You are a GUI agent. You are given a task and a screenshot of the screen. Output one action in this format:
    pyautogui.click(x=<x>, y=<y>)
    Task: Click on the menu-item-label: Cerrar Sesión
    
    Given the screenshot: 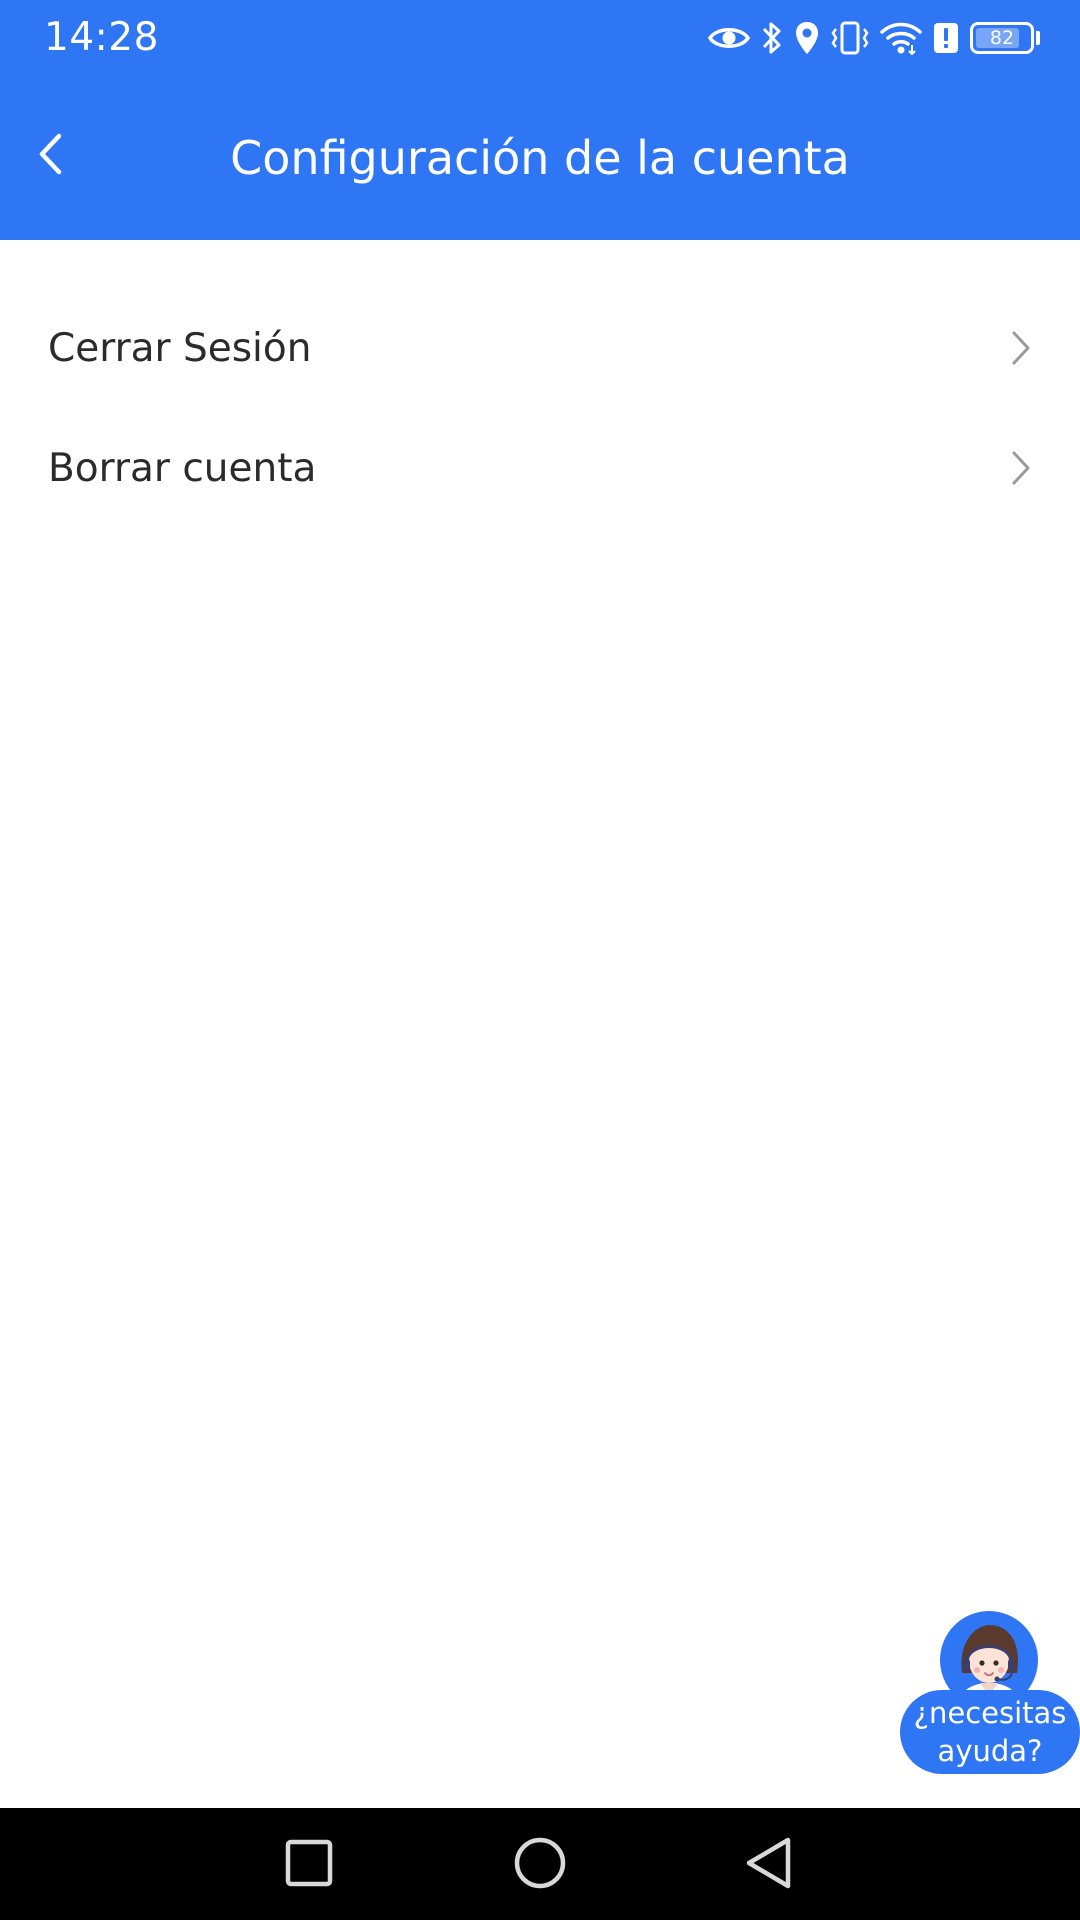 What is the action you would take?
    pyautogui.click(x=180, y=348)
    